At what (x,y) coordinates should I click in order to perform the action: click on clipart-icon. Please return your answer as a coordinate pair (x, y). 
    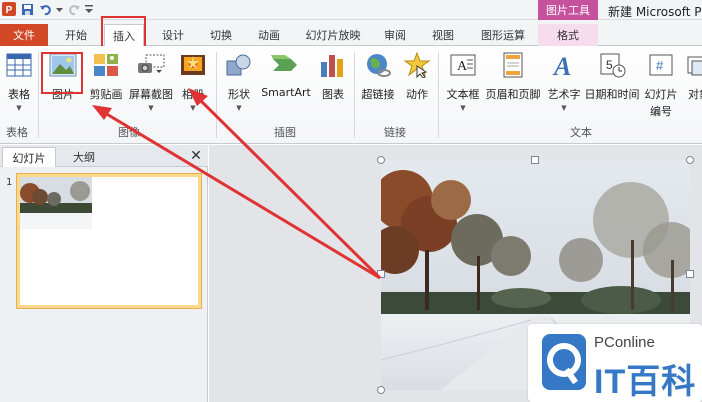
    Looking at the image, I should click on (106, 65).